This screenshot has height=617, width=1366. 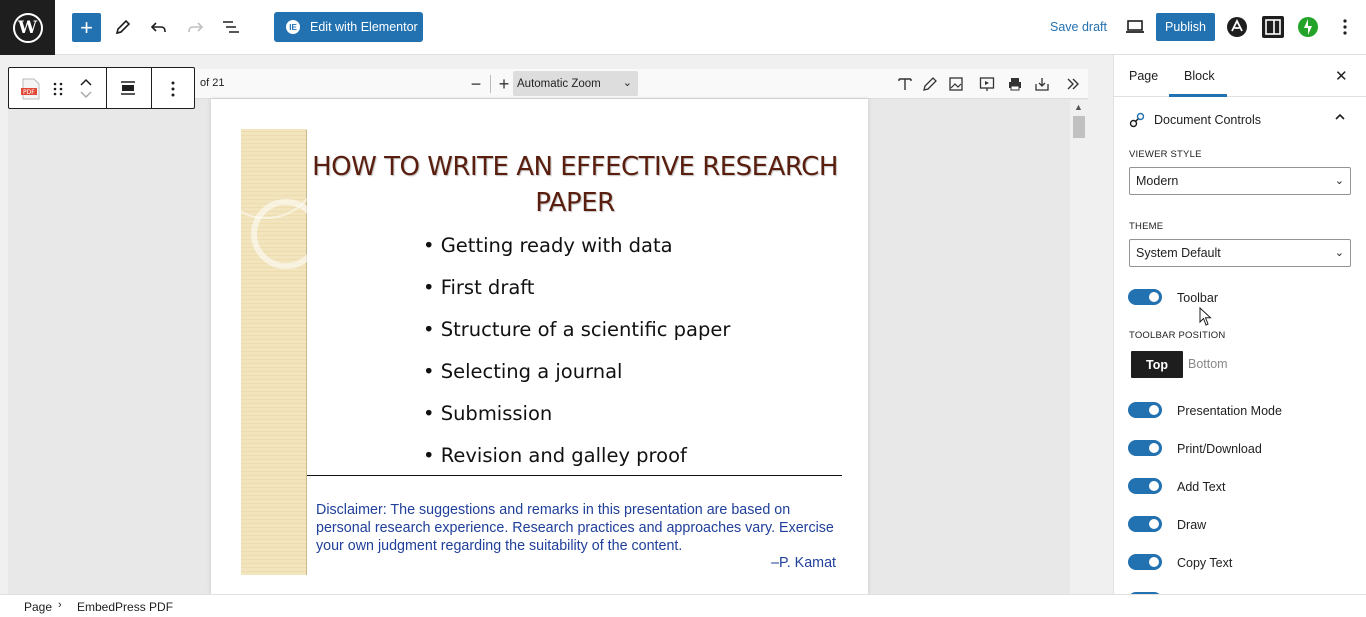 I want to click on settings-sidebar-toggle, so click(x=1273, y=27).